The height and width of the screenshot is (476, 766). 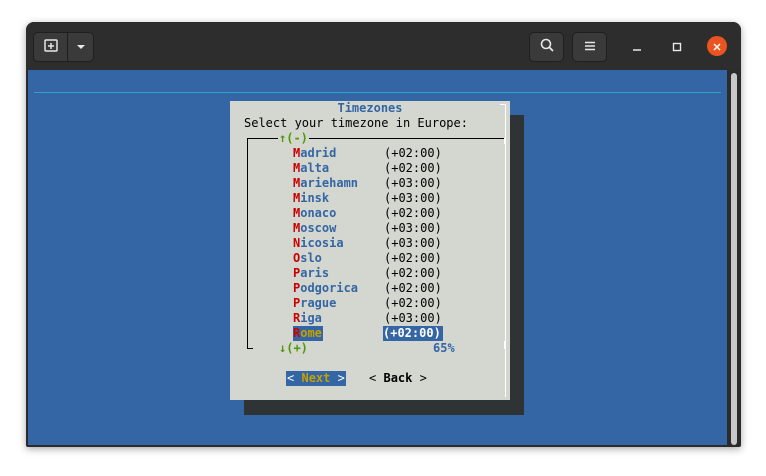 I want to click on timezone-name: Madrid, so click(x=314, y=153).